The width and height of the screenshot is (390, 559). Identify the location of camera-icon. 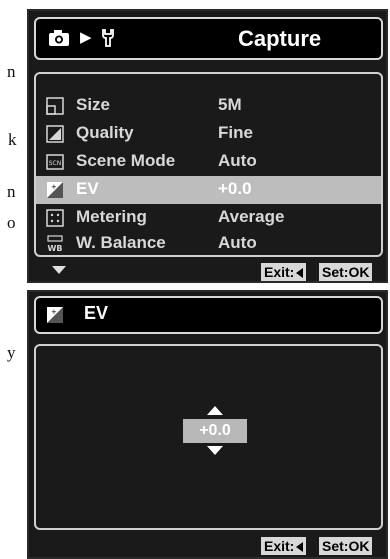
(59, 38).